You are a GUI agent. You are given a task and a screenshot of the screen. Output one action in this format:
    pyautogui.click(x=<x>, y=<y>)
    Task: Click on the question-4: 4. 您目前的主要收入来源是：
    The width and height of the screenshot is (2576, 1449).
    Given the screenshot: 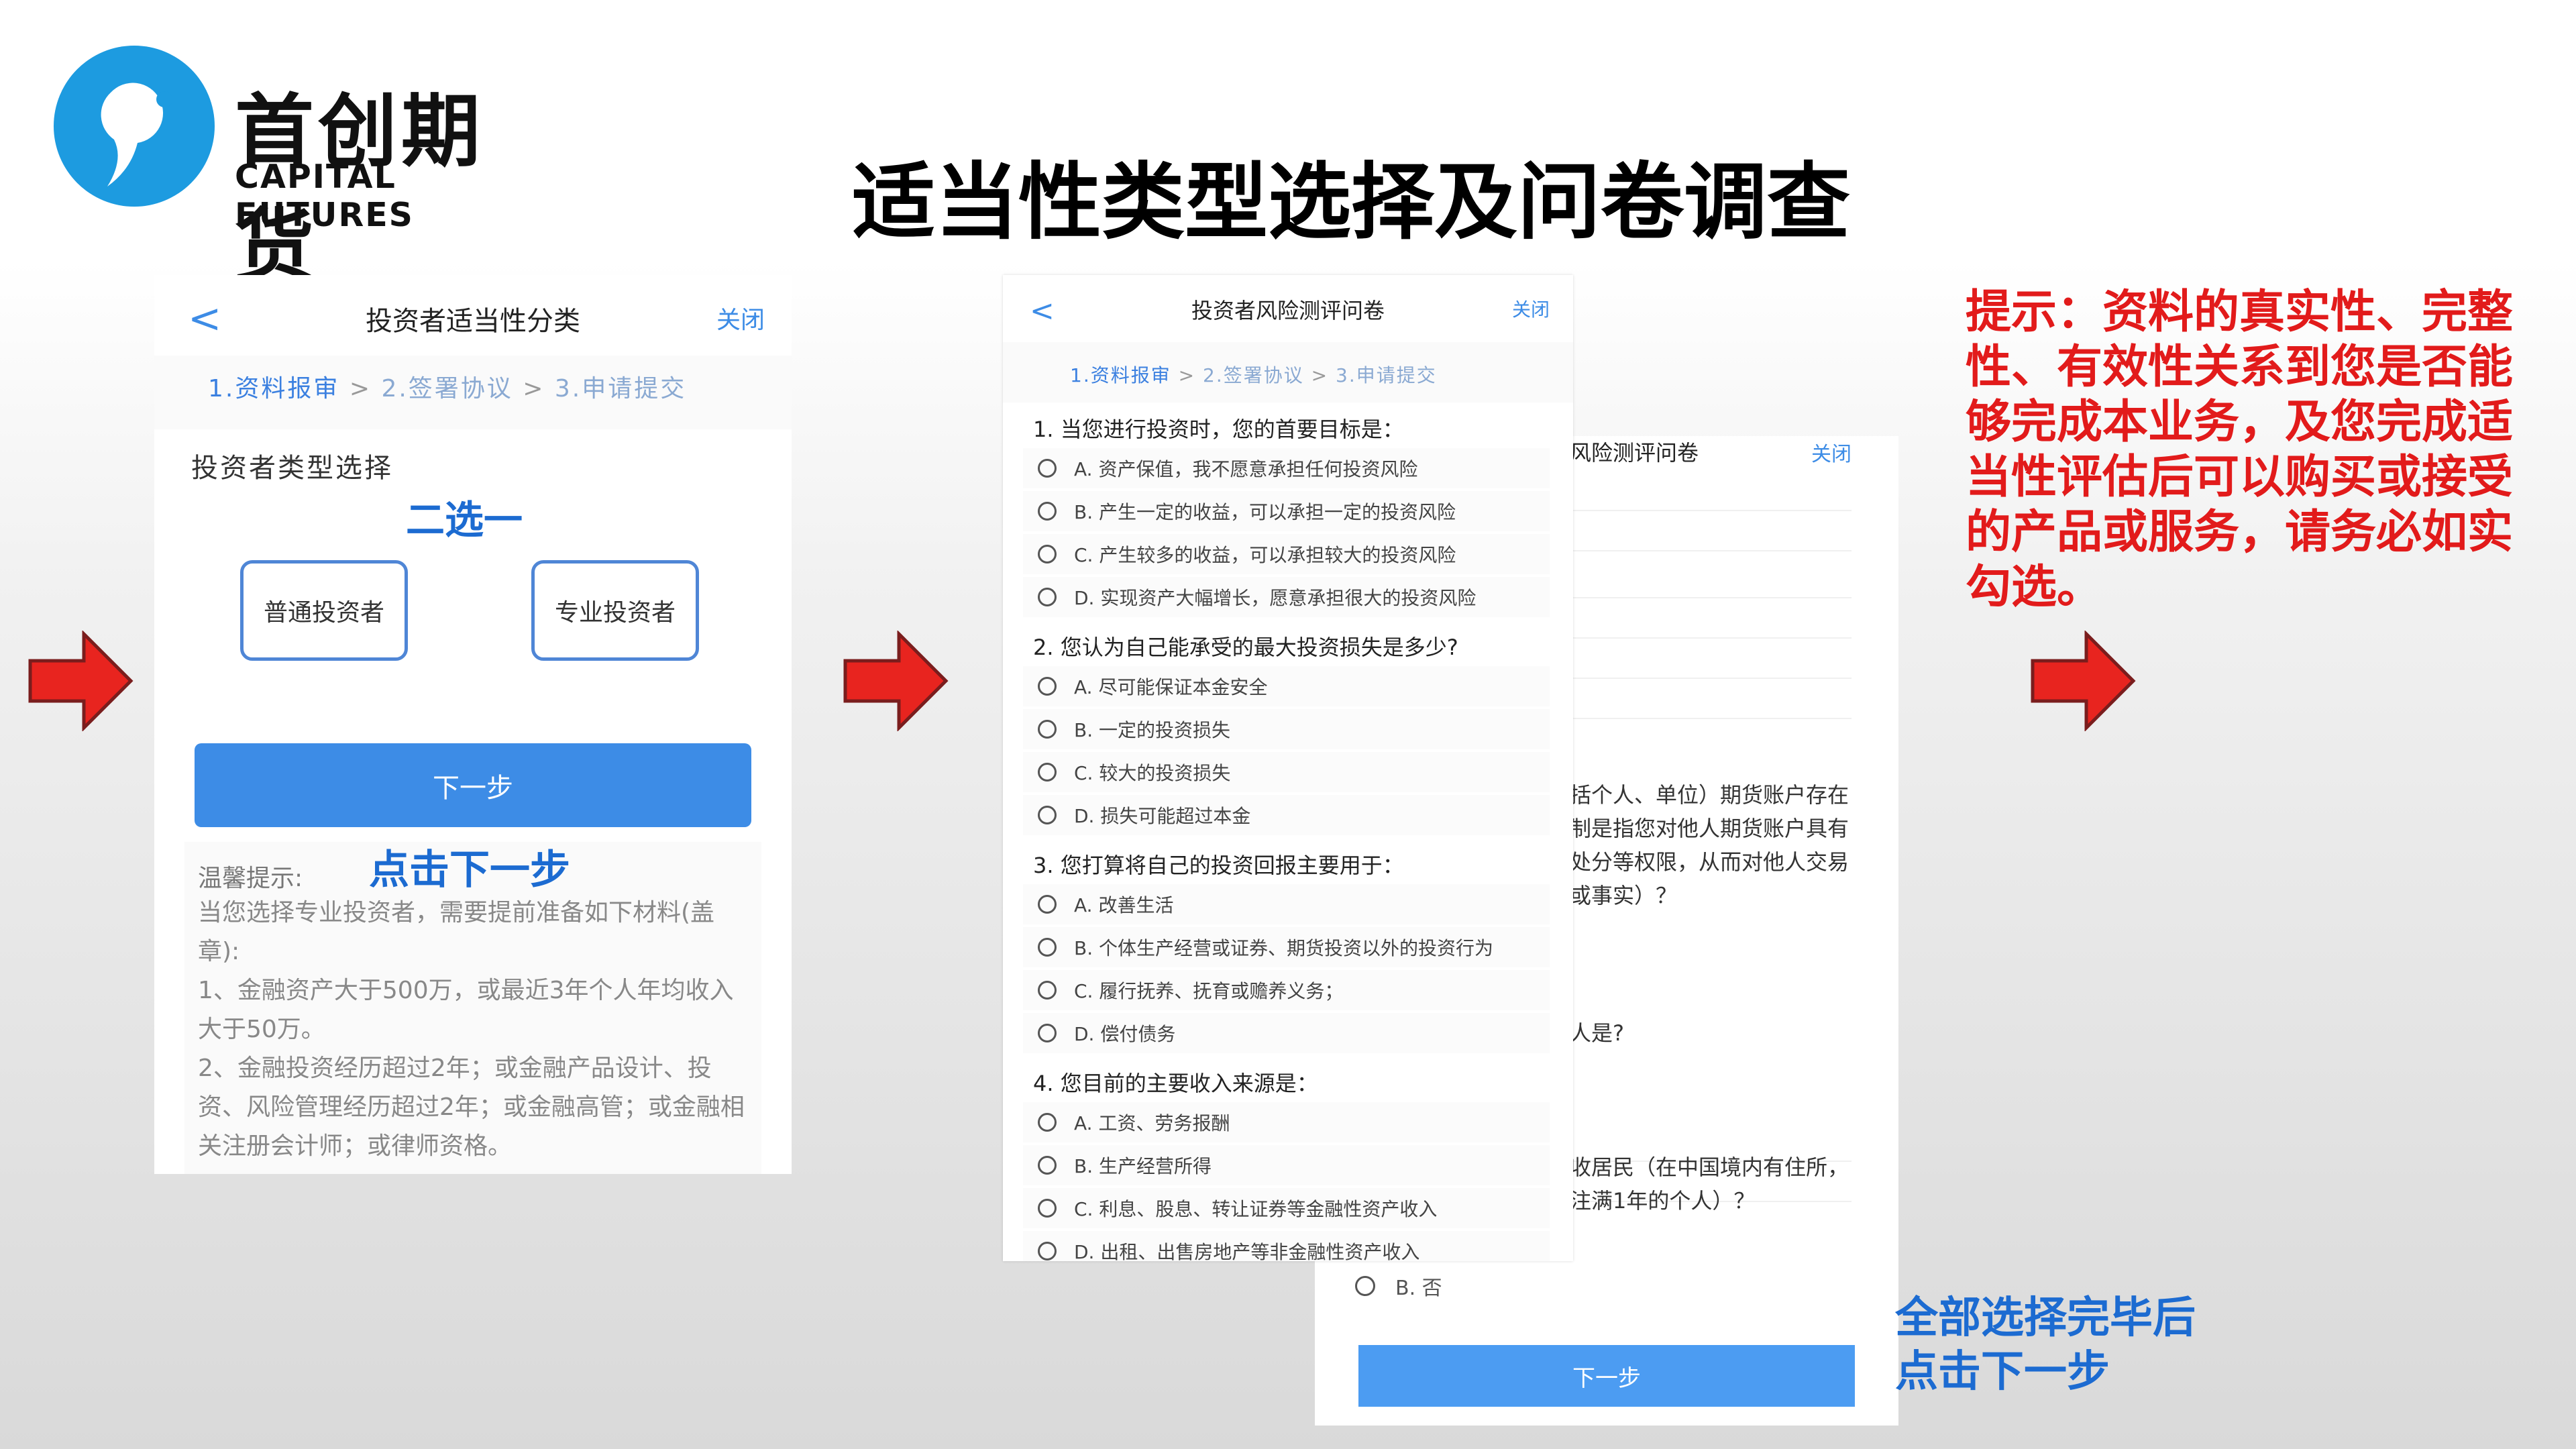 What is the action you would take?
    pyautogui.click(x=1175, y=1083)
    